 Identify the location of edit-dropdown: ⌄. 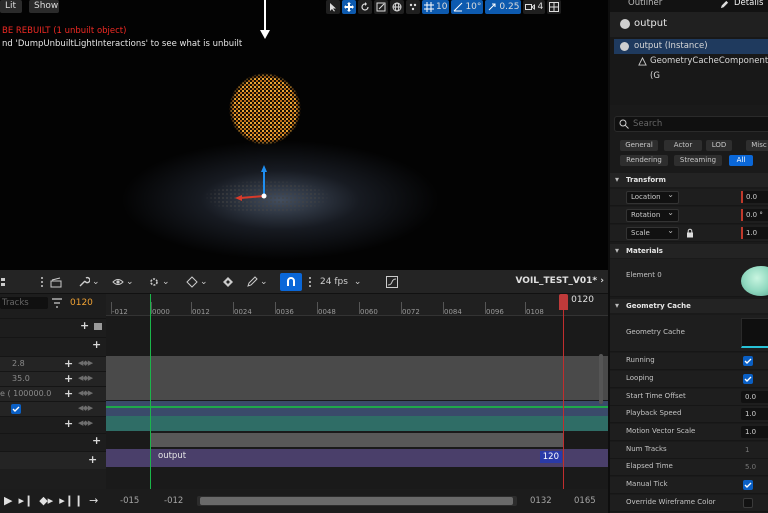
(257, 282).